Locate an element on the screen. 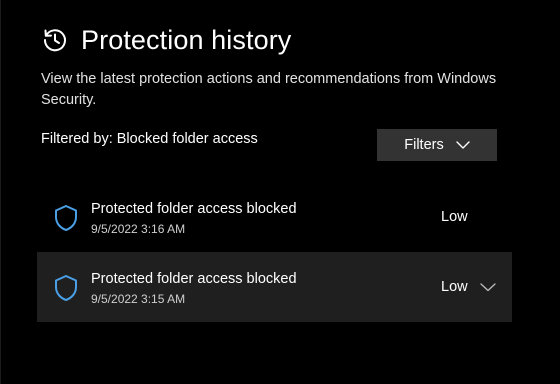 This screenshot has height=384, width=560. filters-button: Filters is located at coordinates (437, 145).